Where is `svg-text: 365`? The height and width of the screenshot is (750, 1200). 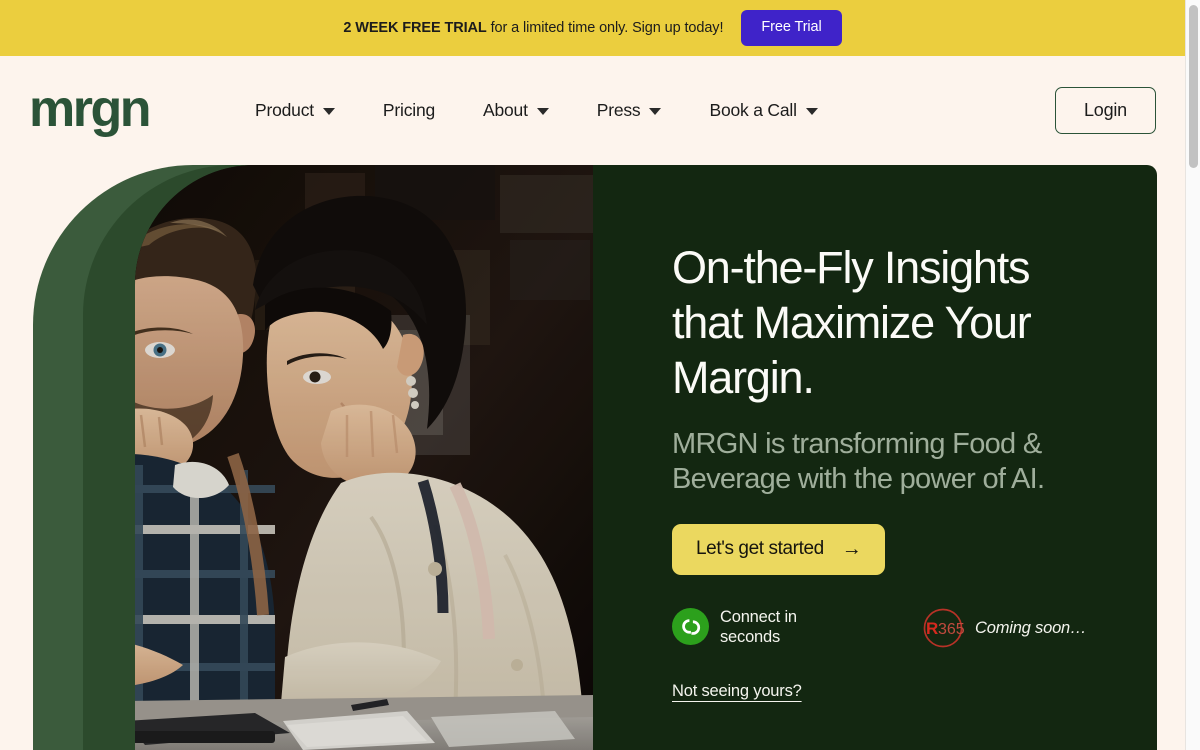 svg-text: 365 is located at coordinates (951, 629).